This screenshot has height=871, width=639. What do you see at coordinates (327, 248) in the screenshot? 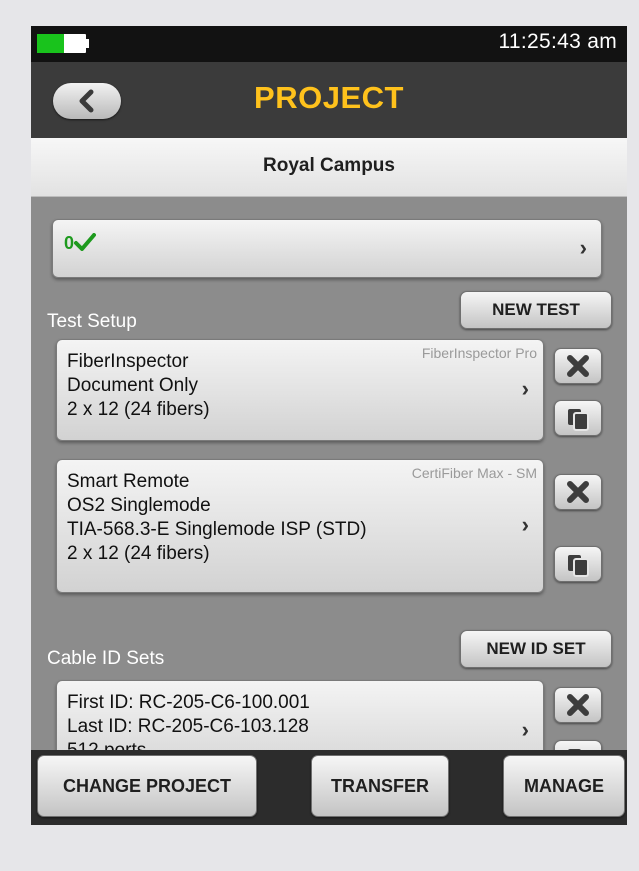
I see `results-summary-row: 0 ›` at bounding box center [327, 248].